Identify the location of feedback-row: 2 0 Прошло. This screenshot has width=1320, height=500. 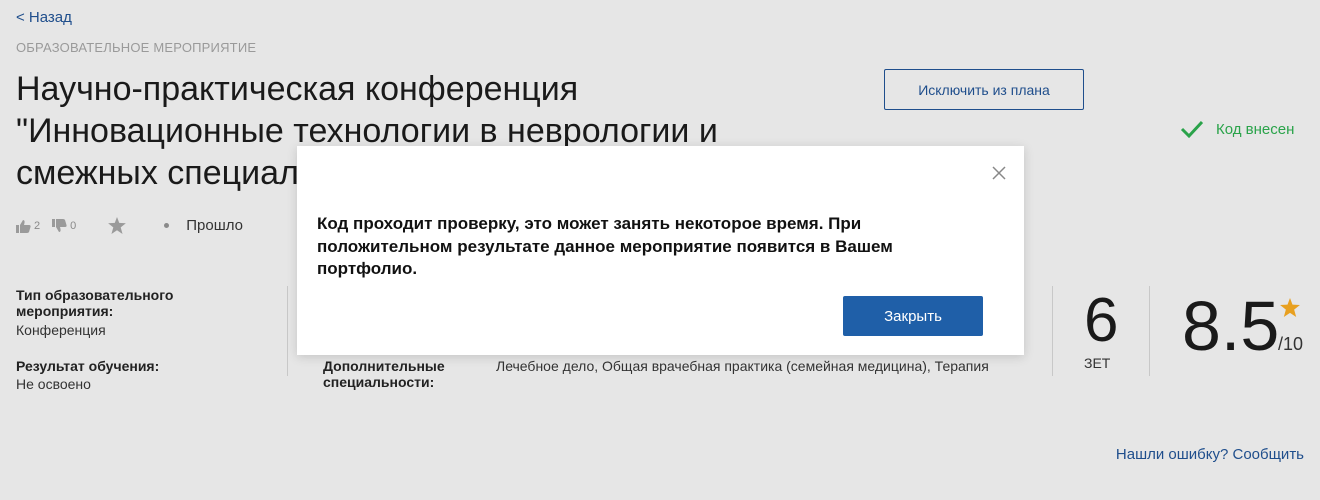
(129, 225).